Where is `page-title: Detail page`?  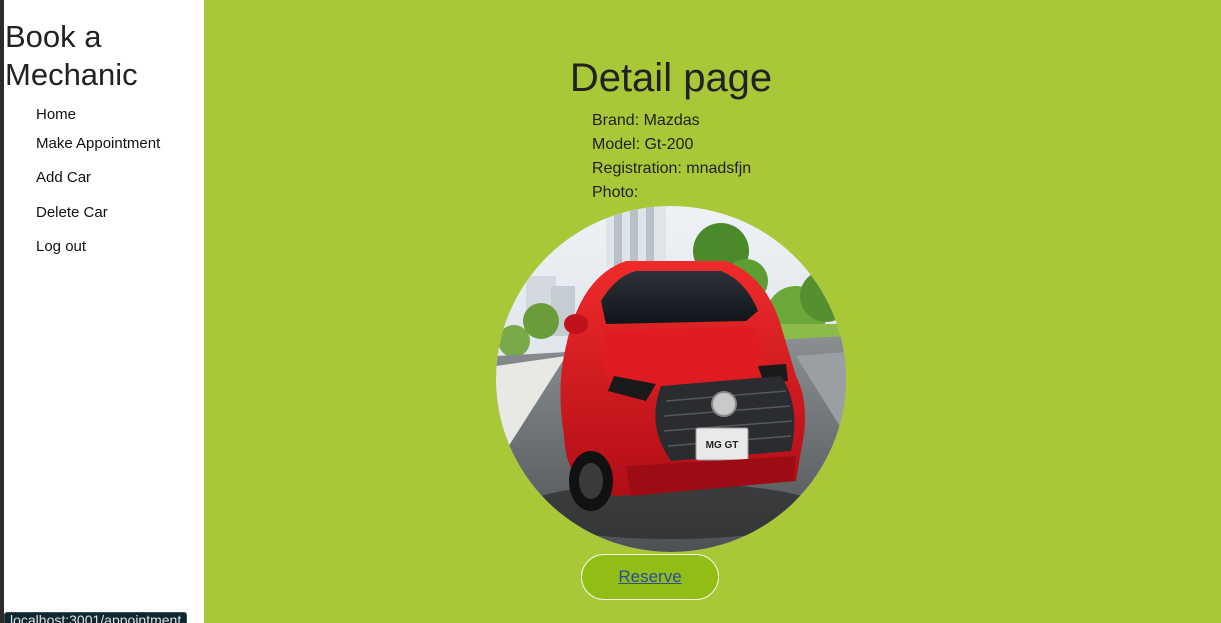
page-title: Detail page is located at coordinates (671, 78).